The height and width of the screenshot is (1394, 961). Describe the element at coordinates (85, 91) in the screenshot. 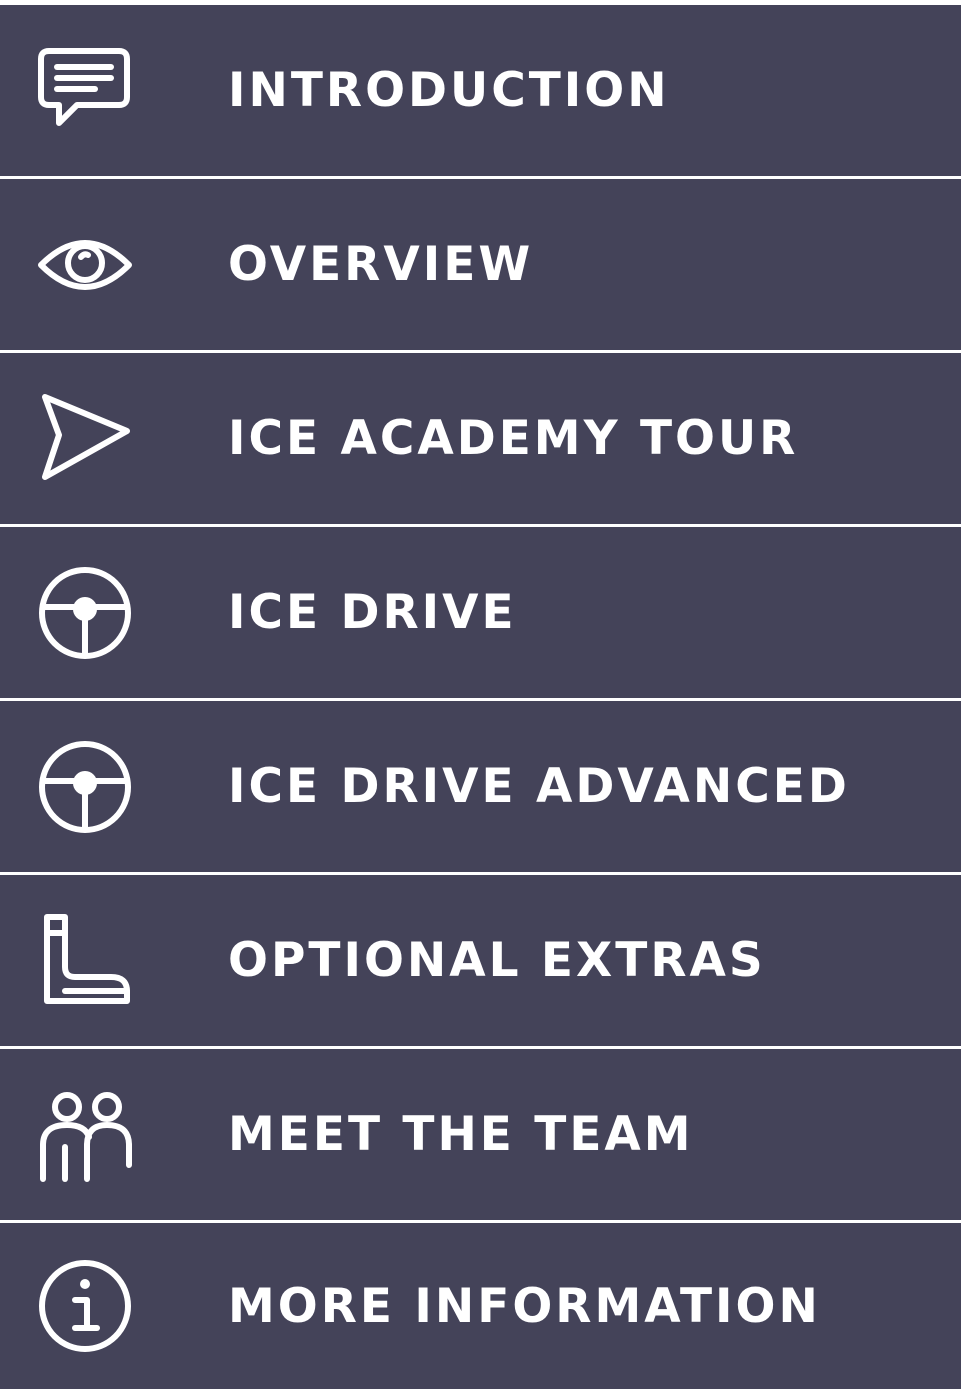

I see `speech-bubble-icon` at that location.